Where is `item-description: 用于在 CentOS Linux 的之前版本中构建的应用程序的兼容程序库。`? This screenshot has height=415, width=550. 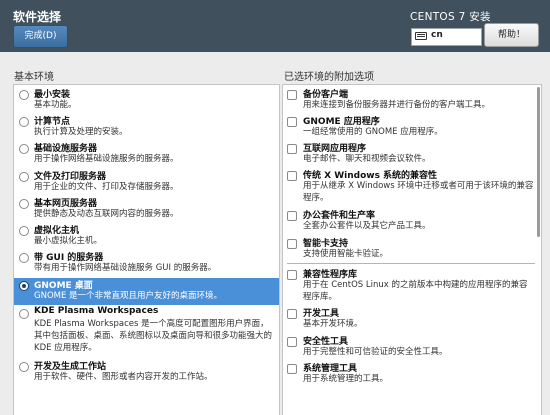
item-description: 用于在 CentOS Linux 的之前版本中构建的应用程序的兼容程序库。 is located at coordinates (415, 291).